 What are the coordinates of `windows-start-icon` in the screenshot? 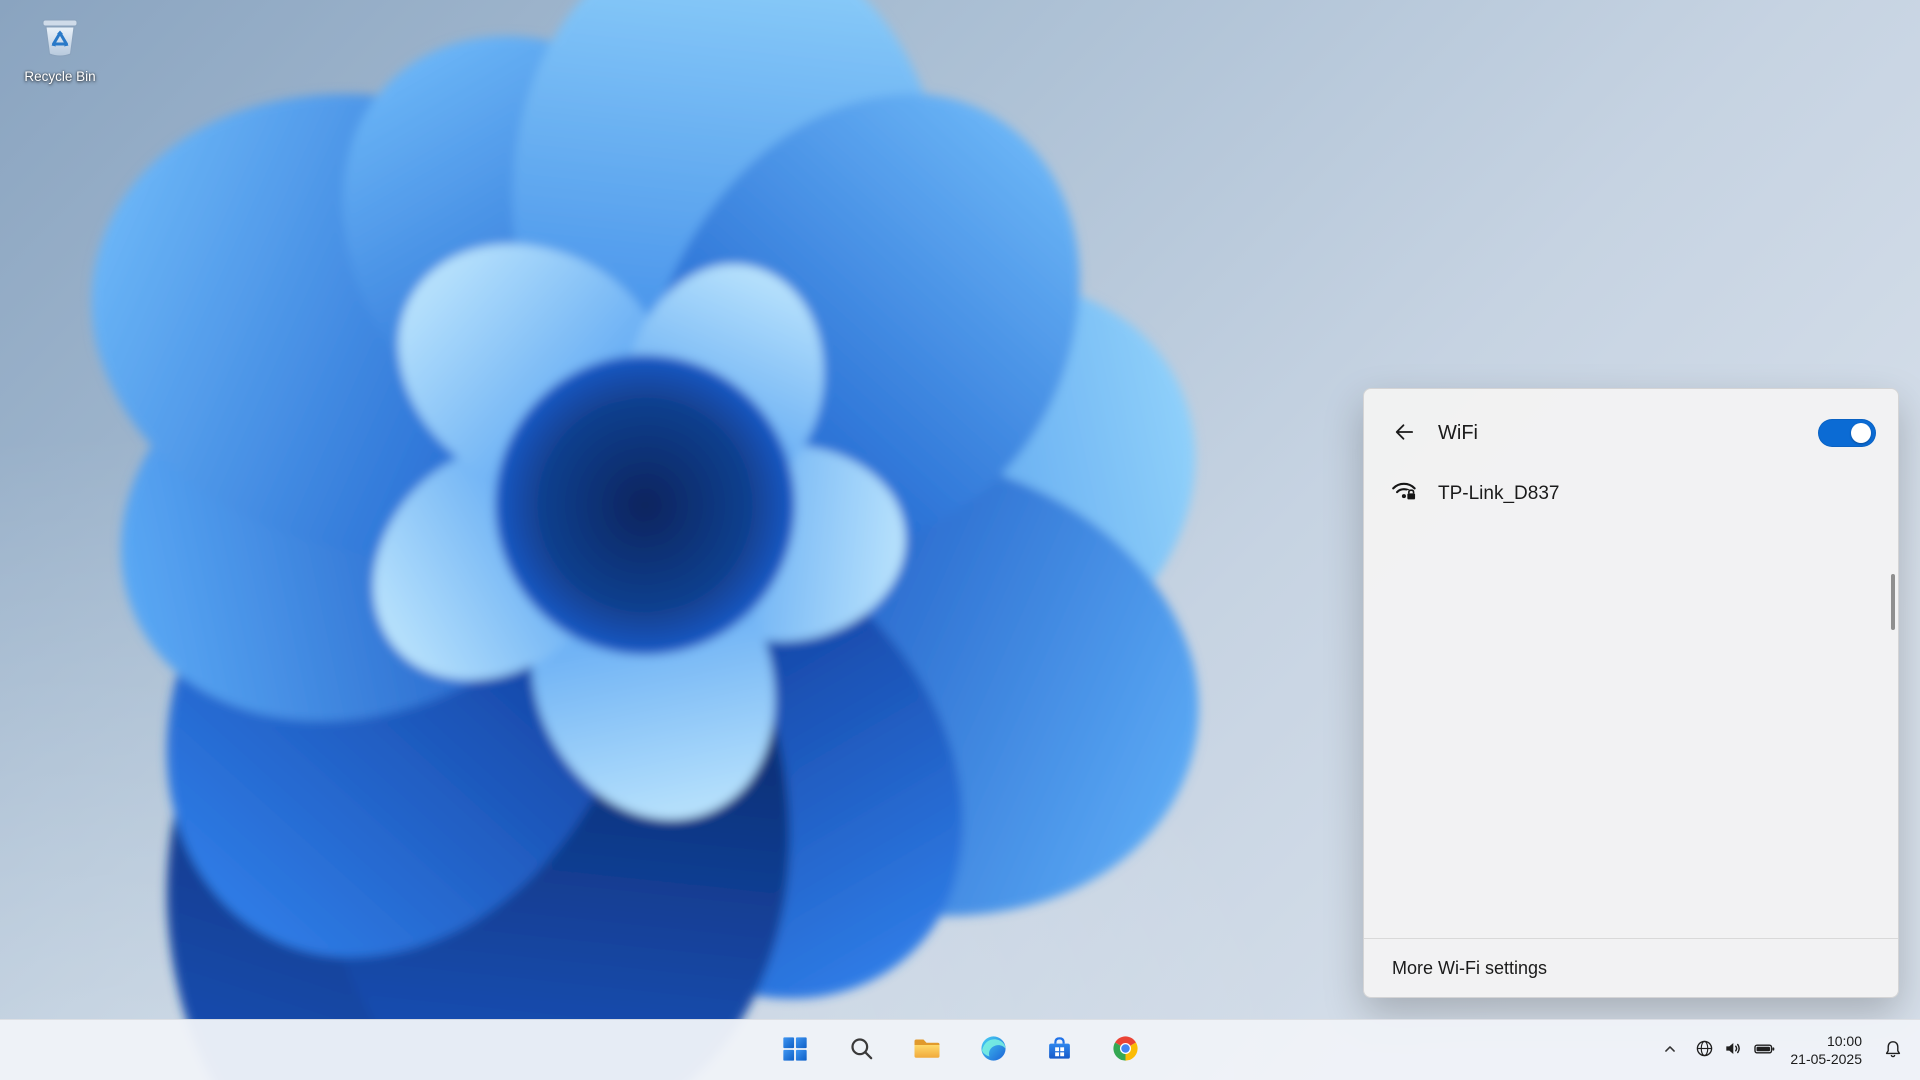 It's located at (795, 1050).